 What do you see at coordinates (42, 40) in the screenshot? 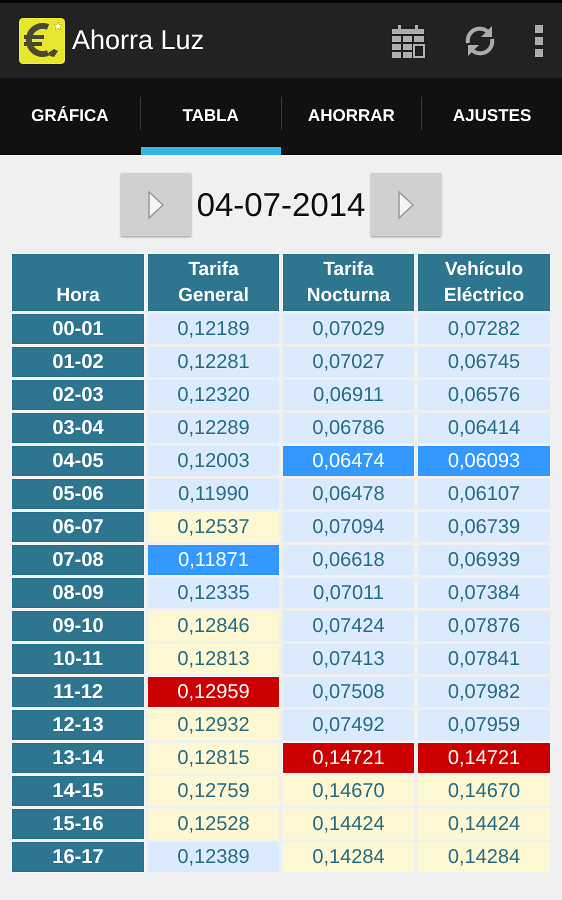
I see `app-logo-icon` at bounding box center [42, 40].